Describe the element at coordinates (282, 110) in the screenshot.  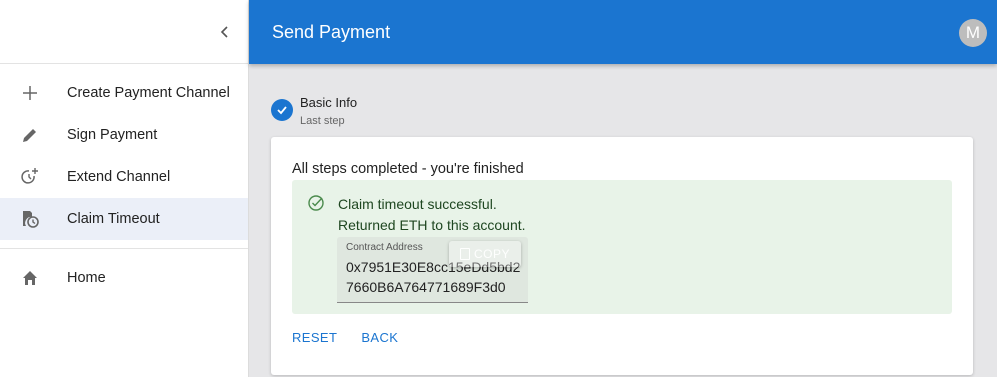
I see `check-circle-icon` at that location.